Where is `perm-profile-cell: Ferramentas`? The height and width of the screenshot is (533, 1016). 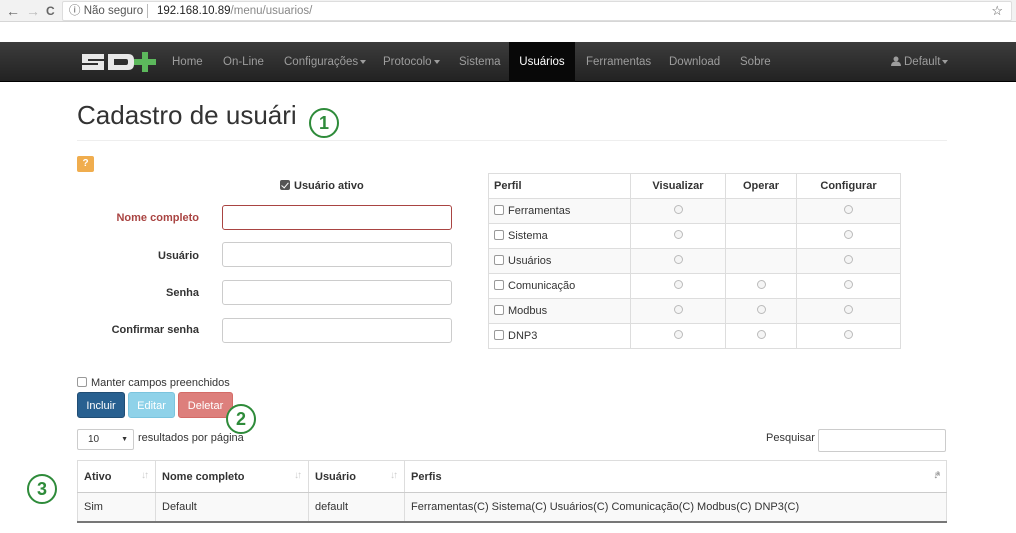 perm-profile-cell: Ferramentas is located at coordinates (559, 211).